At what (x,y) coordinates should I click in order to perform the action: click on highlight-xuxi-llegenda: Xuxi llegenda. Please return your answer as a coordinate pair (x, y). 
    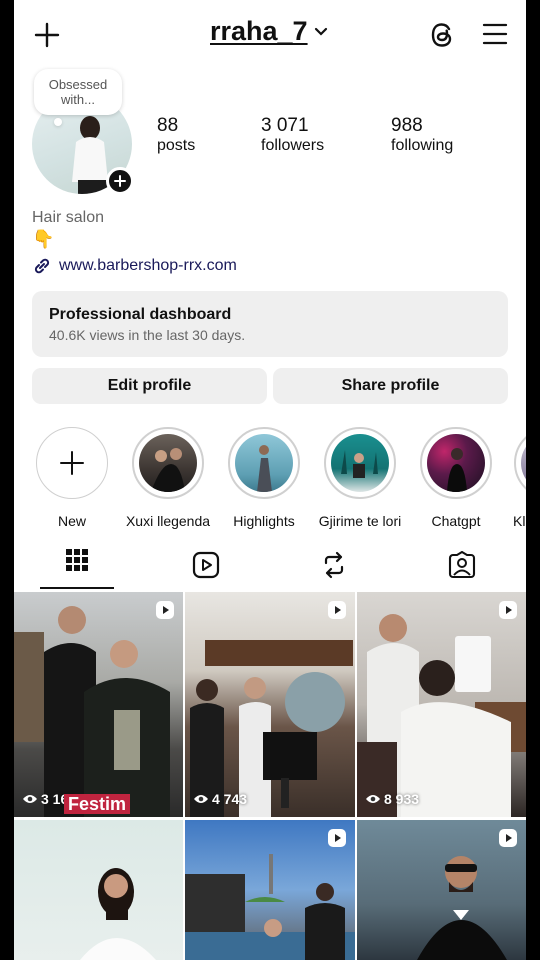
    Looking at the image, I should click on (168, 482).